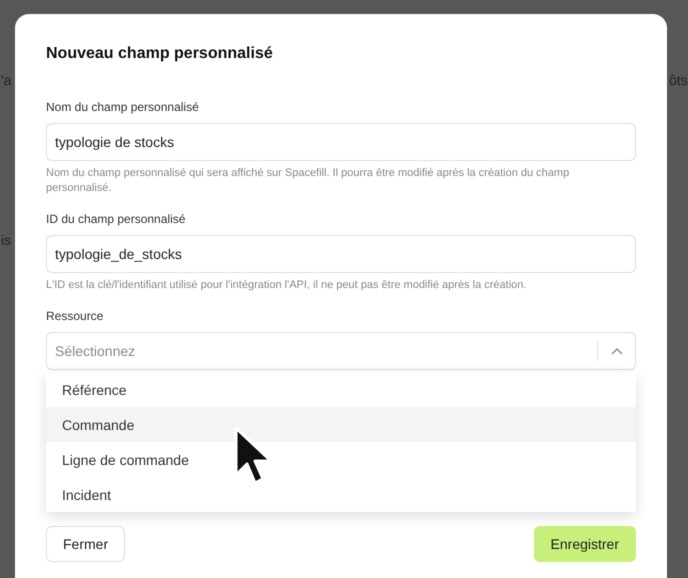 This screenshot has height=578, width=688. What do you see at coordinates (75, 316) in the screenshot?
I see `field-label: Ressource` at bounding box center [75, 316].